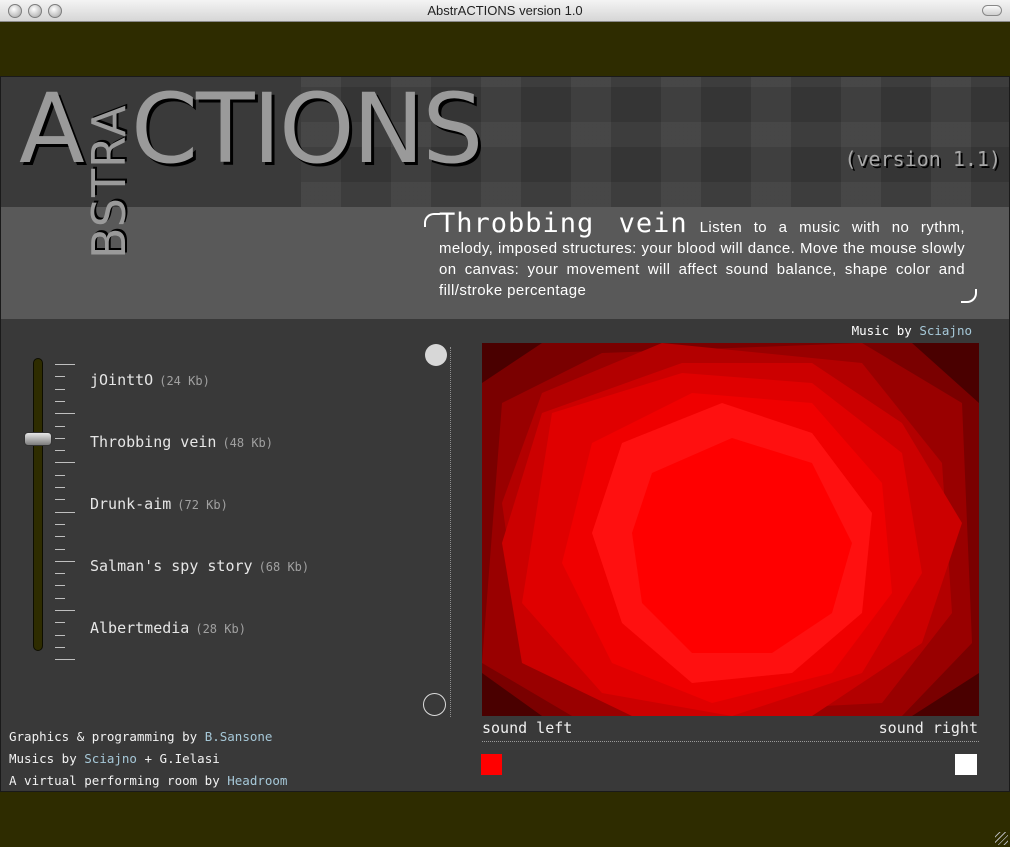 Image resolution: width=1010 pixels, height=847 pixels. What do you see at coordinates (189, 758) in the screenshot?
I see `credits-name-gielasi: G.Ielasi` at bounding box center [189, 758].